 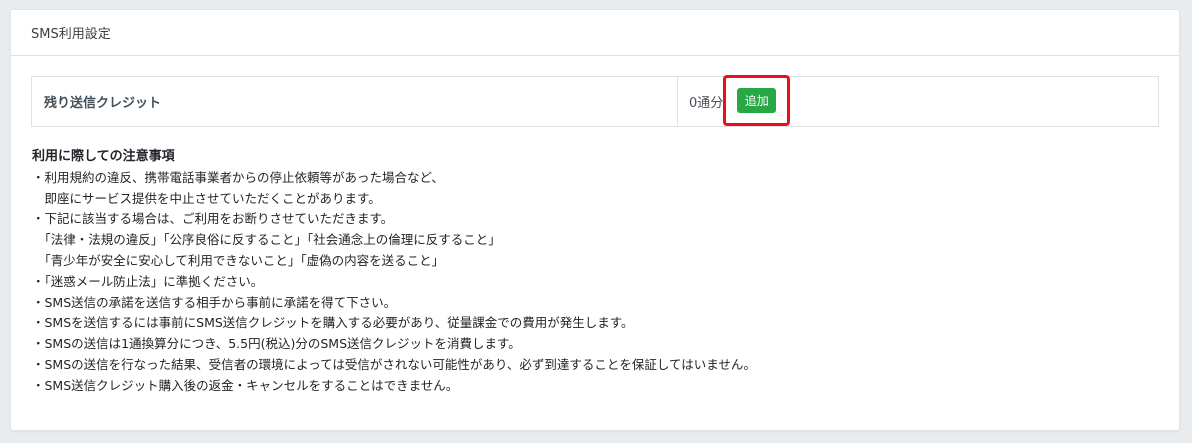 What do you see at coordinates (706, 103) in the screenshot?
I see `credit-count: 0通分` at bounding box center [706, 103].